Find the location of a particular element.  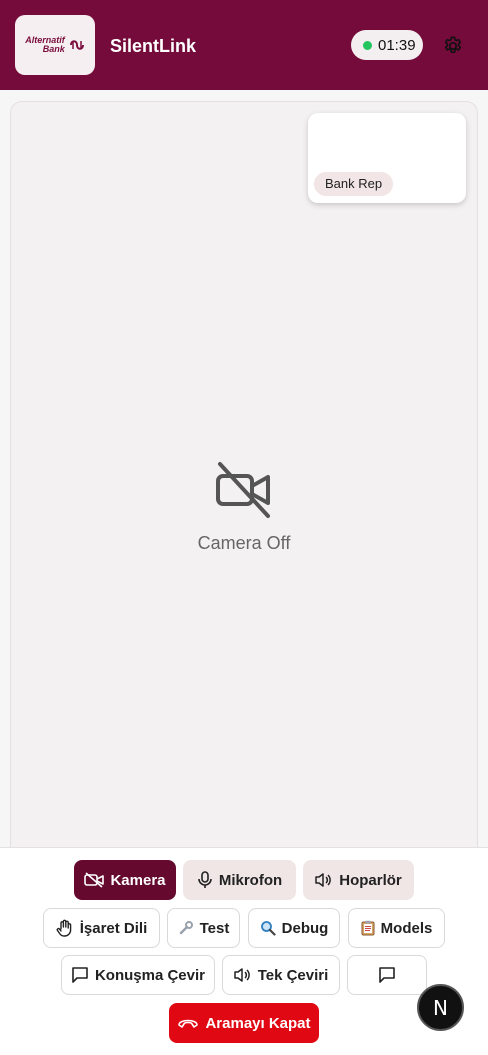

microphone-button-label: Mikrofon is located at coordinates (250, 880).